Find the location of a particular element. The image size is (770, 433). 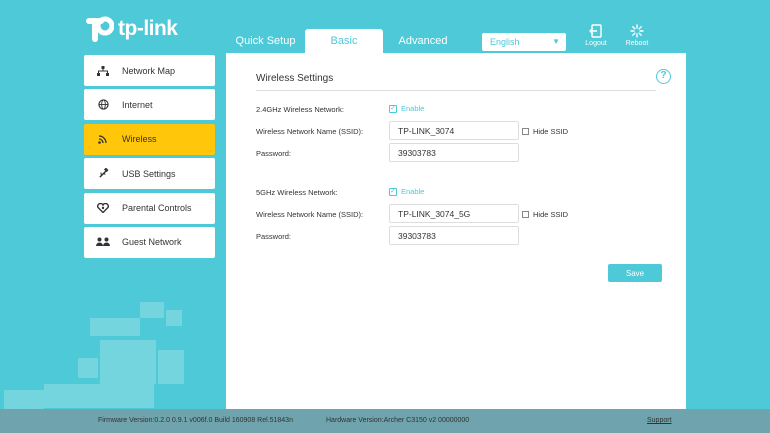

sidebar-item-label: Network Map is located at coordinates (149, 70).